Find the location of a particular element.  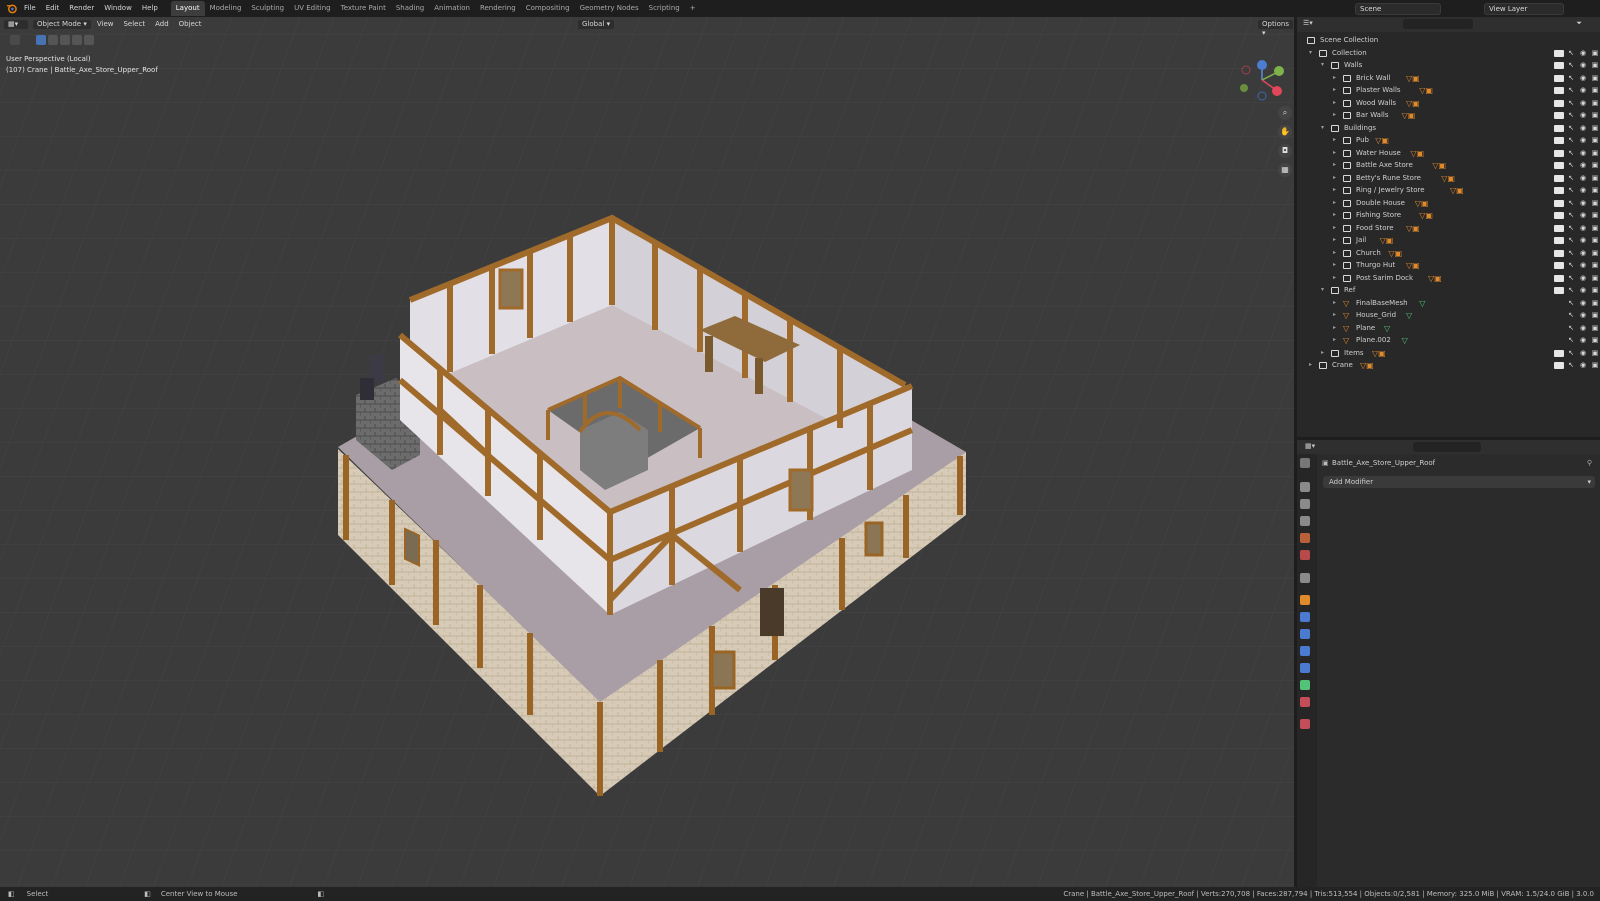

select-subtract-icon is located at coordinates (65, 40).